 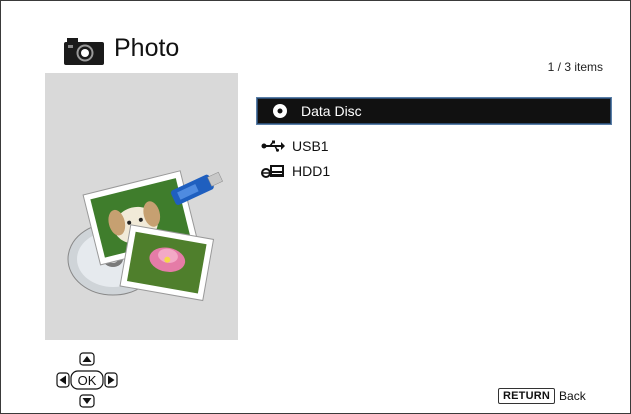 I want to click on photo-collage-illustration, so click(x=145, y=236).